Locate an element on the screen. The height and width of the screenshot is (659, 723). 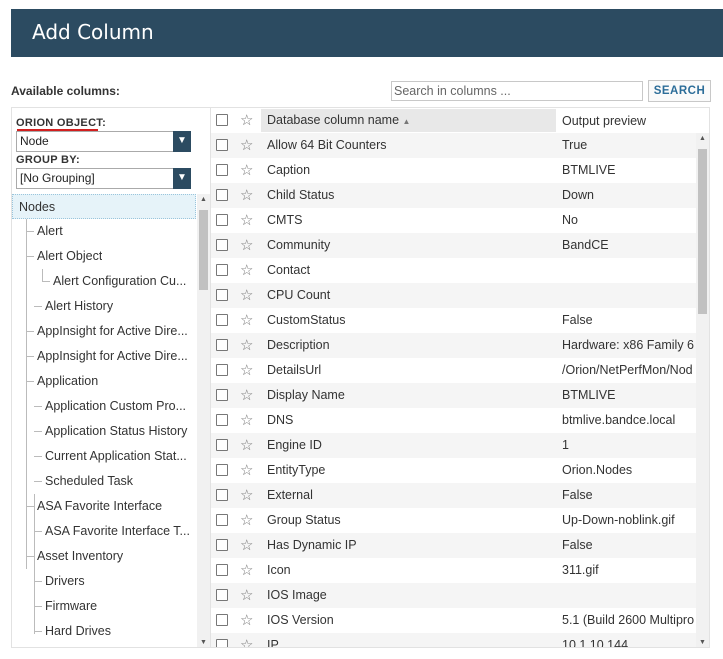
column-header-name: Database column name ▲ is located at coordinates (408, 120).